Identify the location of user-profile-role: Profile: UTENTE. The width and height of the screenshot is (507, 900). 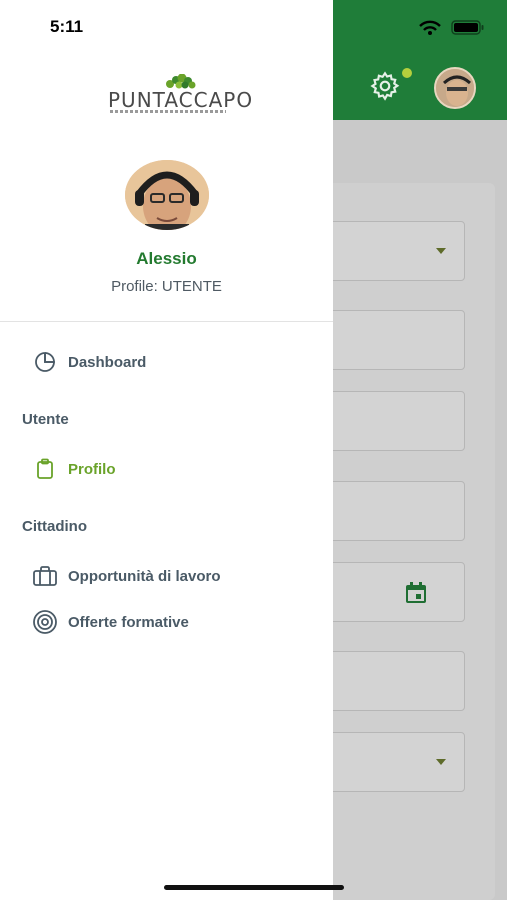
(166, 286).